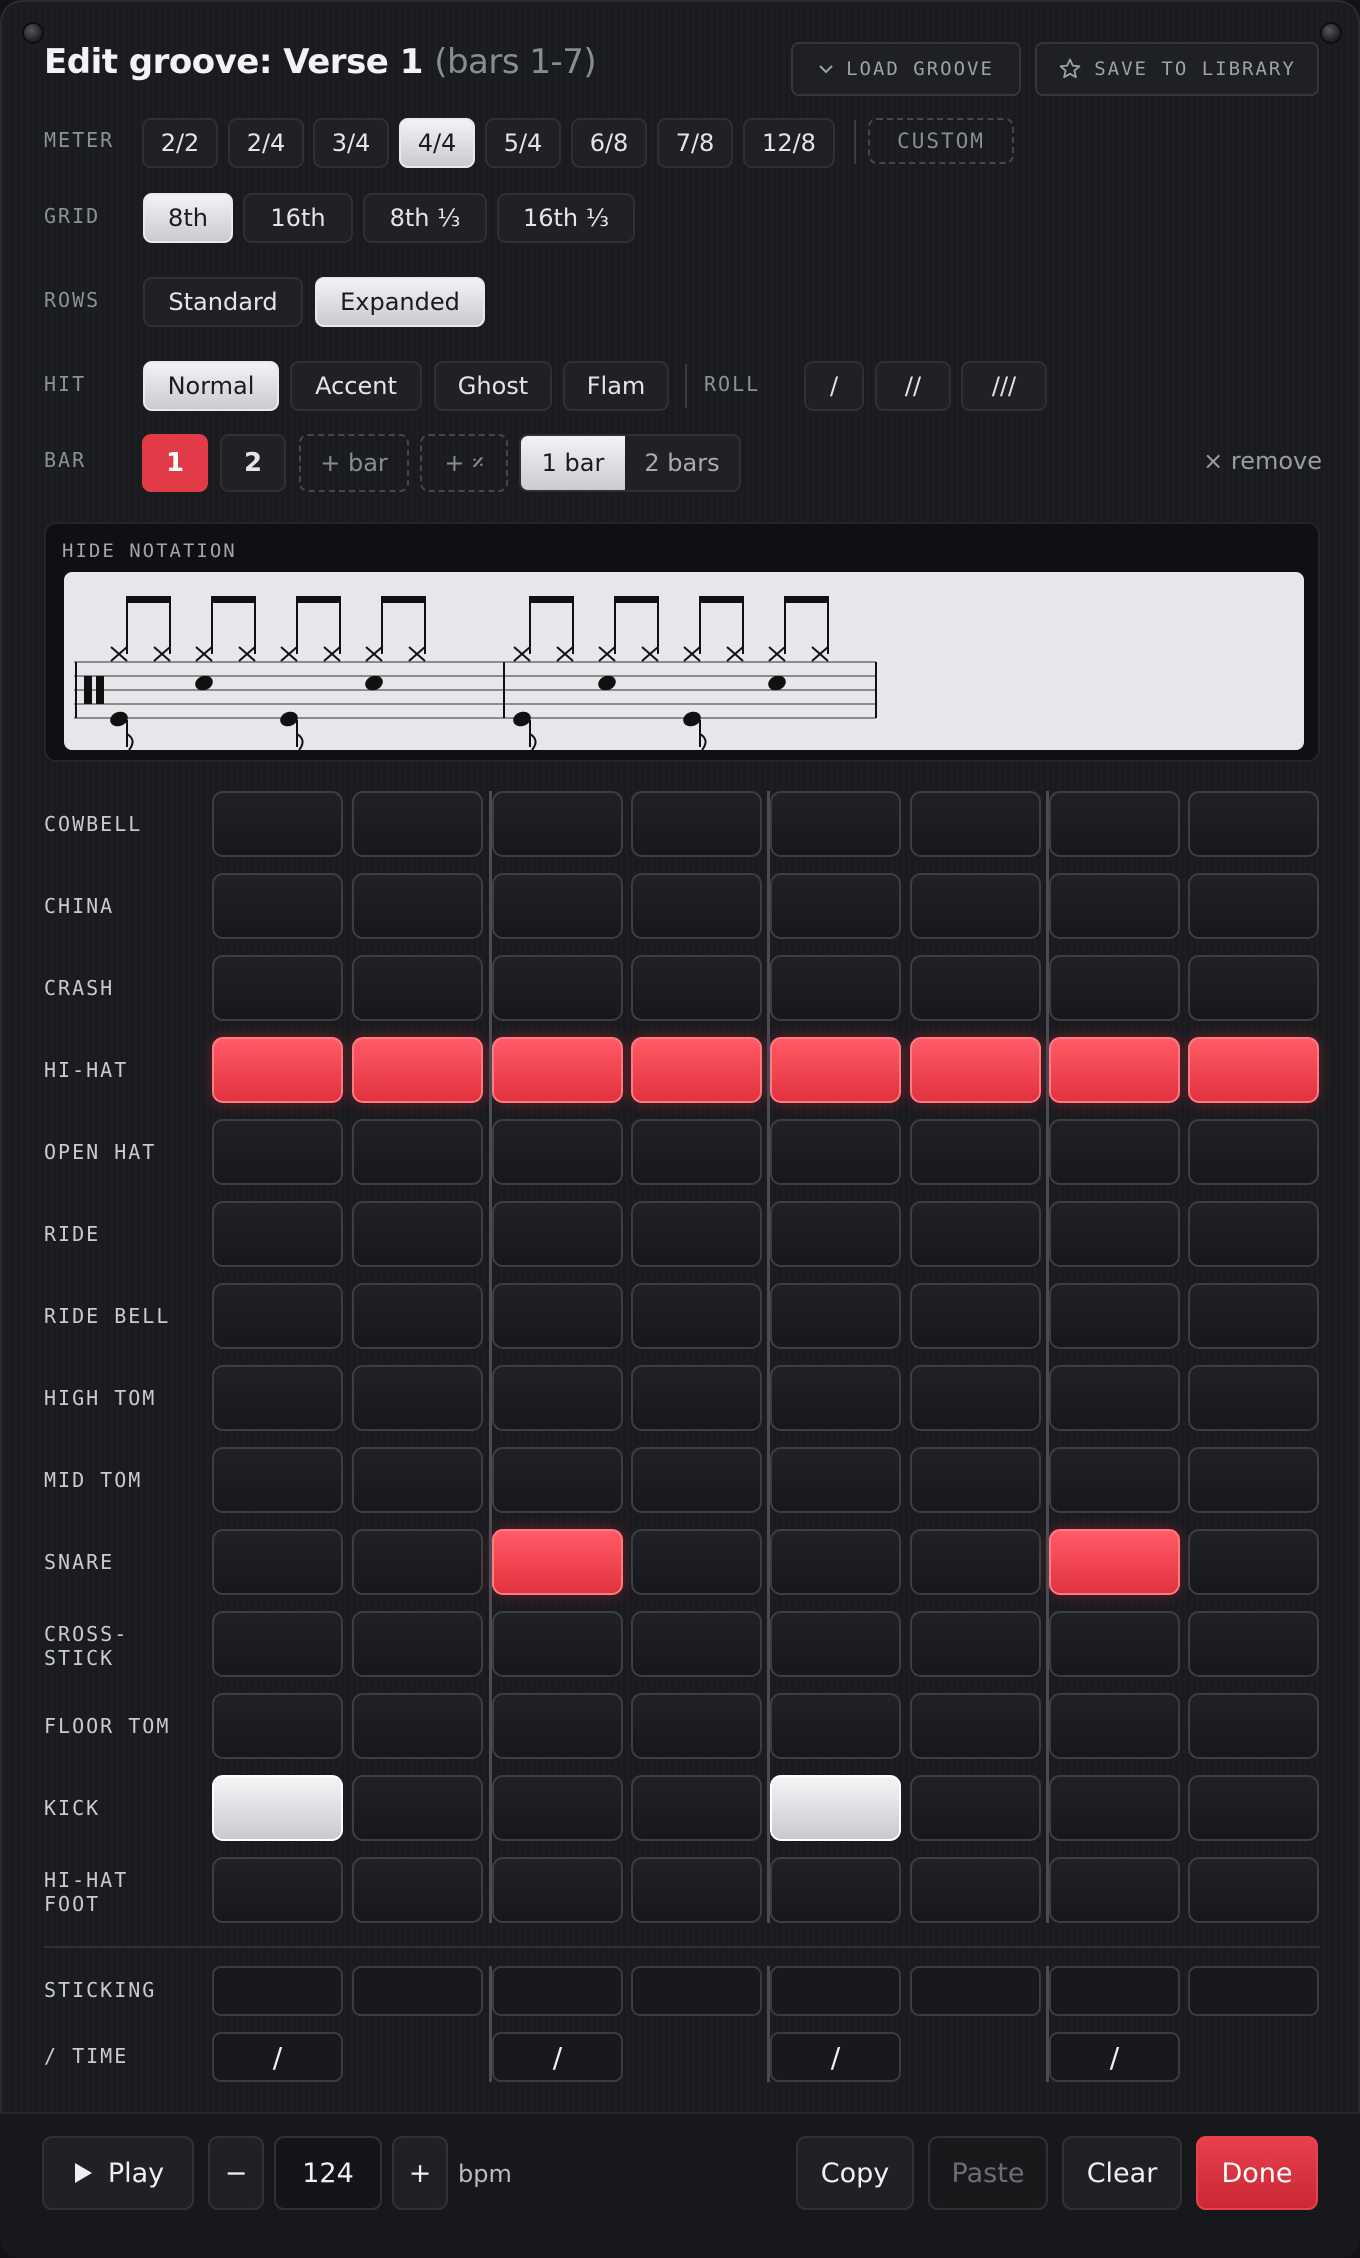 This screenshot has height=2258, width=1360. What do you see at coordinates (493, 386) in the screenshot?
I see `hit-option-ghost: Ghost` at bounding box center [493, 386].